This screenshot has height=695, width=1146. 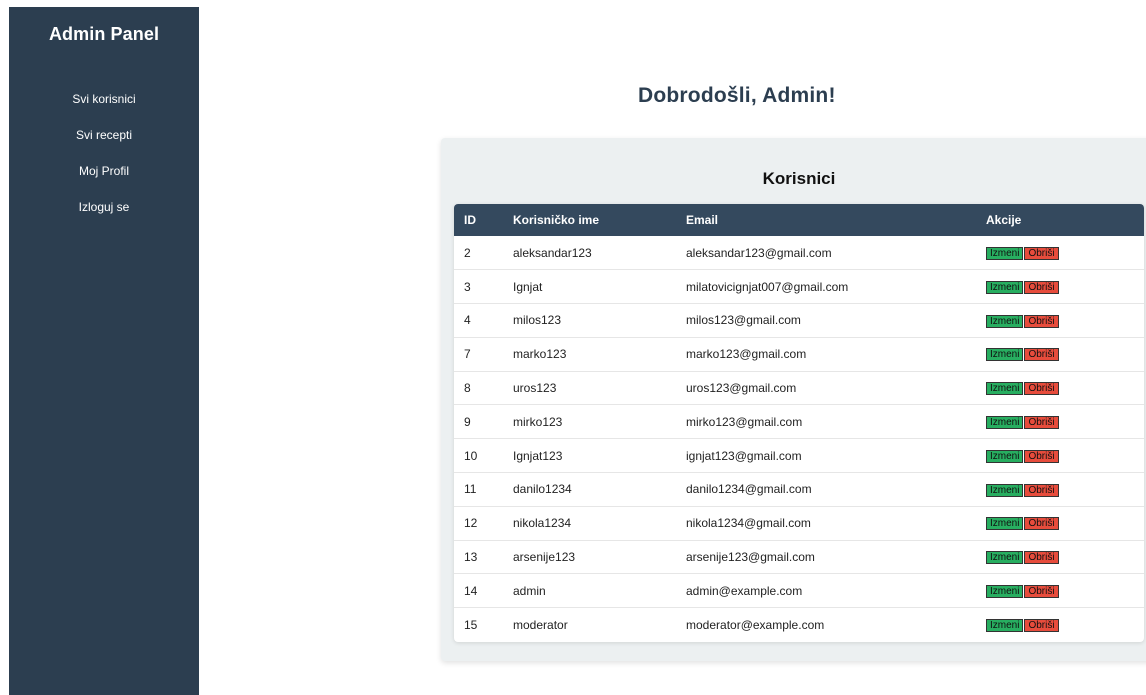 What do you see at coordinates (741, 388) in the screenshot?
I see `cell-email: uros123@gmail.com` at bounding box center [741, 388].